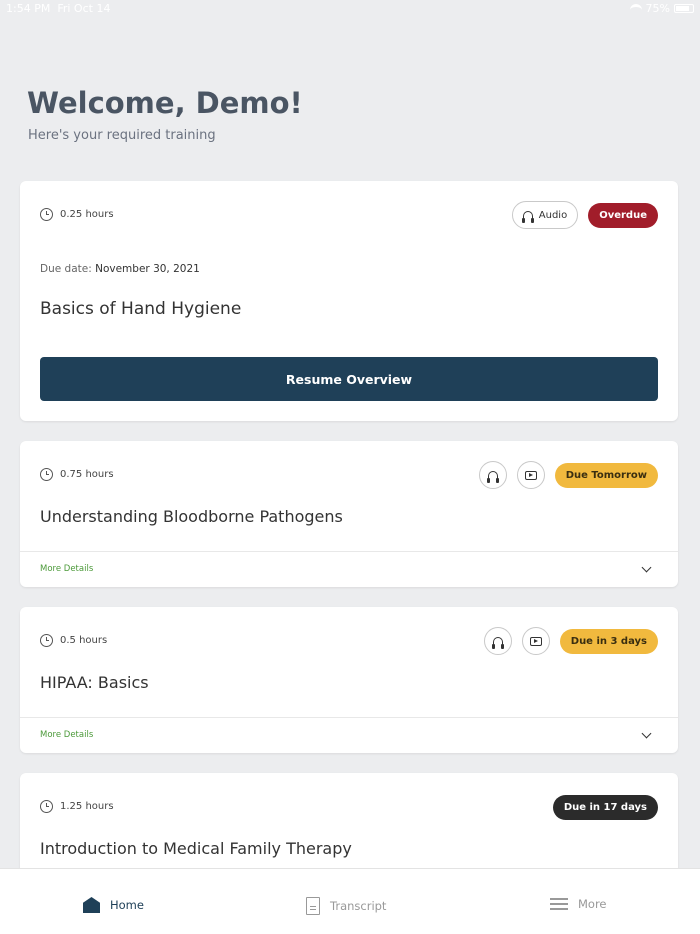 The height and width of the screenshot is (934, 700). What do you see at coordinates (592, 904) in the screenshot?
I see `tab-more-label: More` at bounding box center [592, 904].